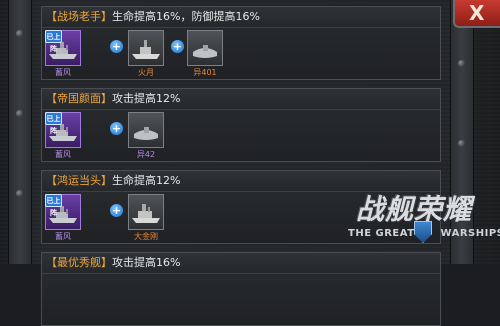  I want to click on close-button: X, so click(476, 14).